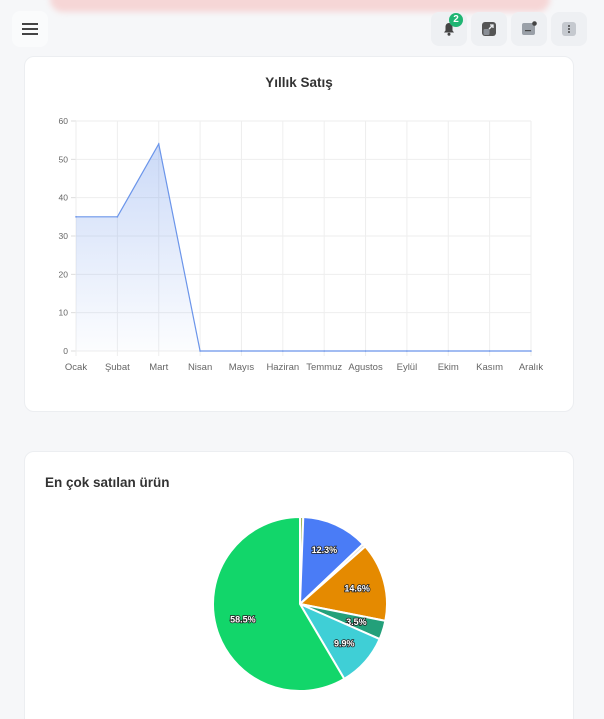  I want to click on top-products-pie-chart: 12.3%14.6%3.5%9.9%58.5%, so click(300, 603).